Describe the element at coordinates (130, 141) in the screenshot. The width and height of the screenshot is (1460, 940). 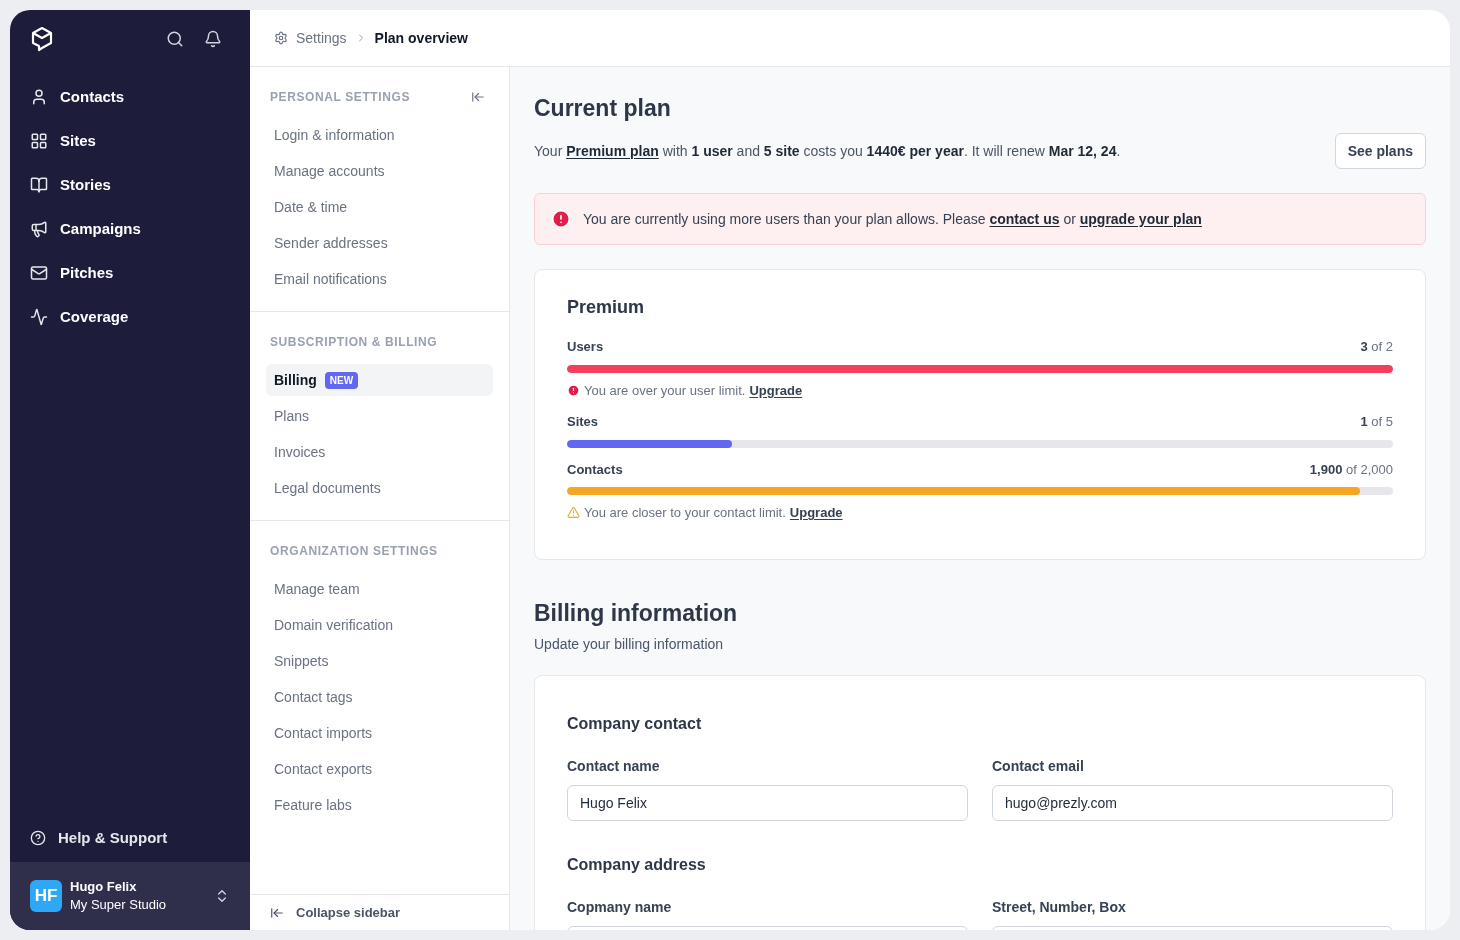
I see `nav-item: Sites` at that location.